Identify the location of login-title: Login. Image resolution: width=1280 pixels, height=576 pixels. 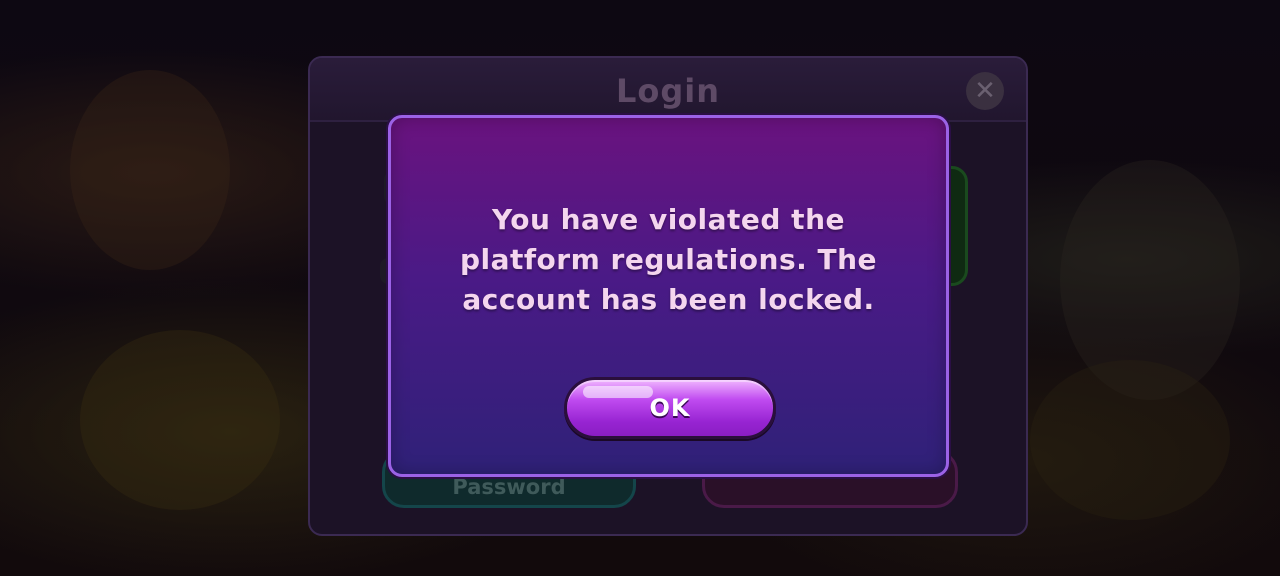
(668, 91).